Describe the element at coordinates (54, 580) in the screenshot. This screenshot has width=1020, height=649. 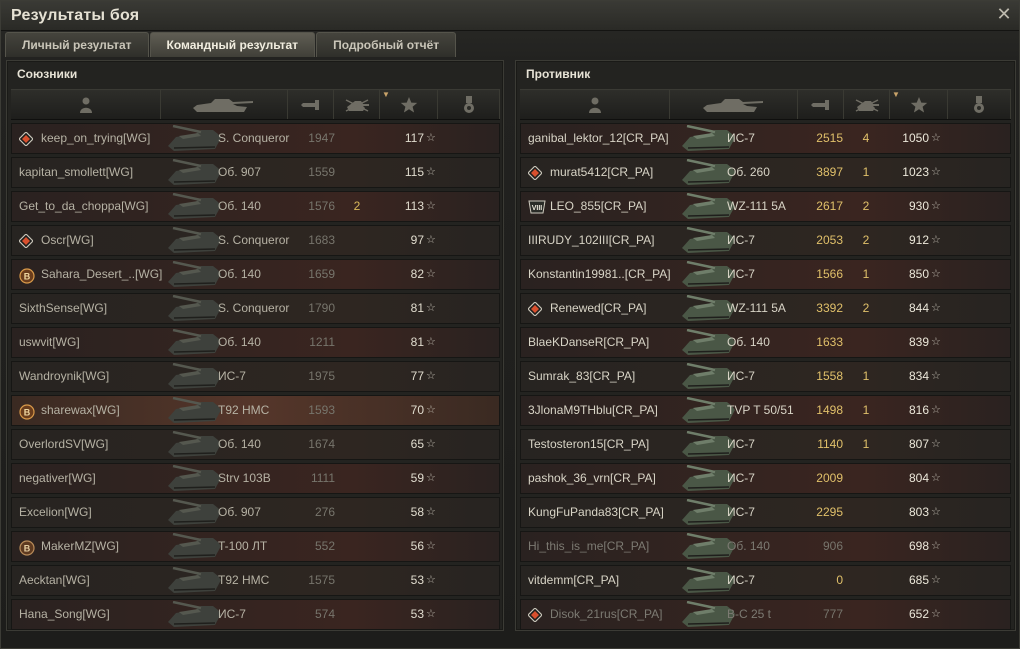
I see `player-name: Aecktan[WG]` at that location.